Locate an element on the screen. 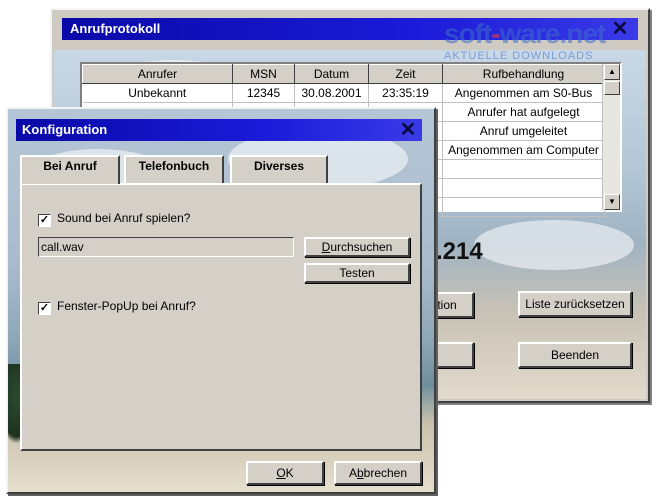 This screenshot has height=500, width=660. sound-file-field: call.wav is located at coordinates (166, 247).